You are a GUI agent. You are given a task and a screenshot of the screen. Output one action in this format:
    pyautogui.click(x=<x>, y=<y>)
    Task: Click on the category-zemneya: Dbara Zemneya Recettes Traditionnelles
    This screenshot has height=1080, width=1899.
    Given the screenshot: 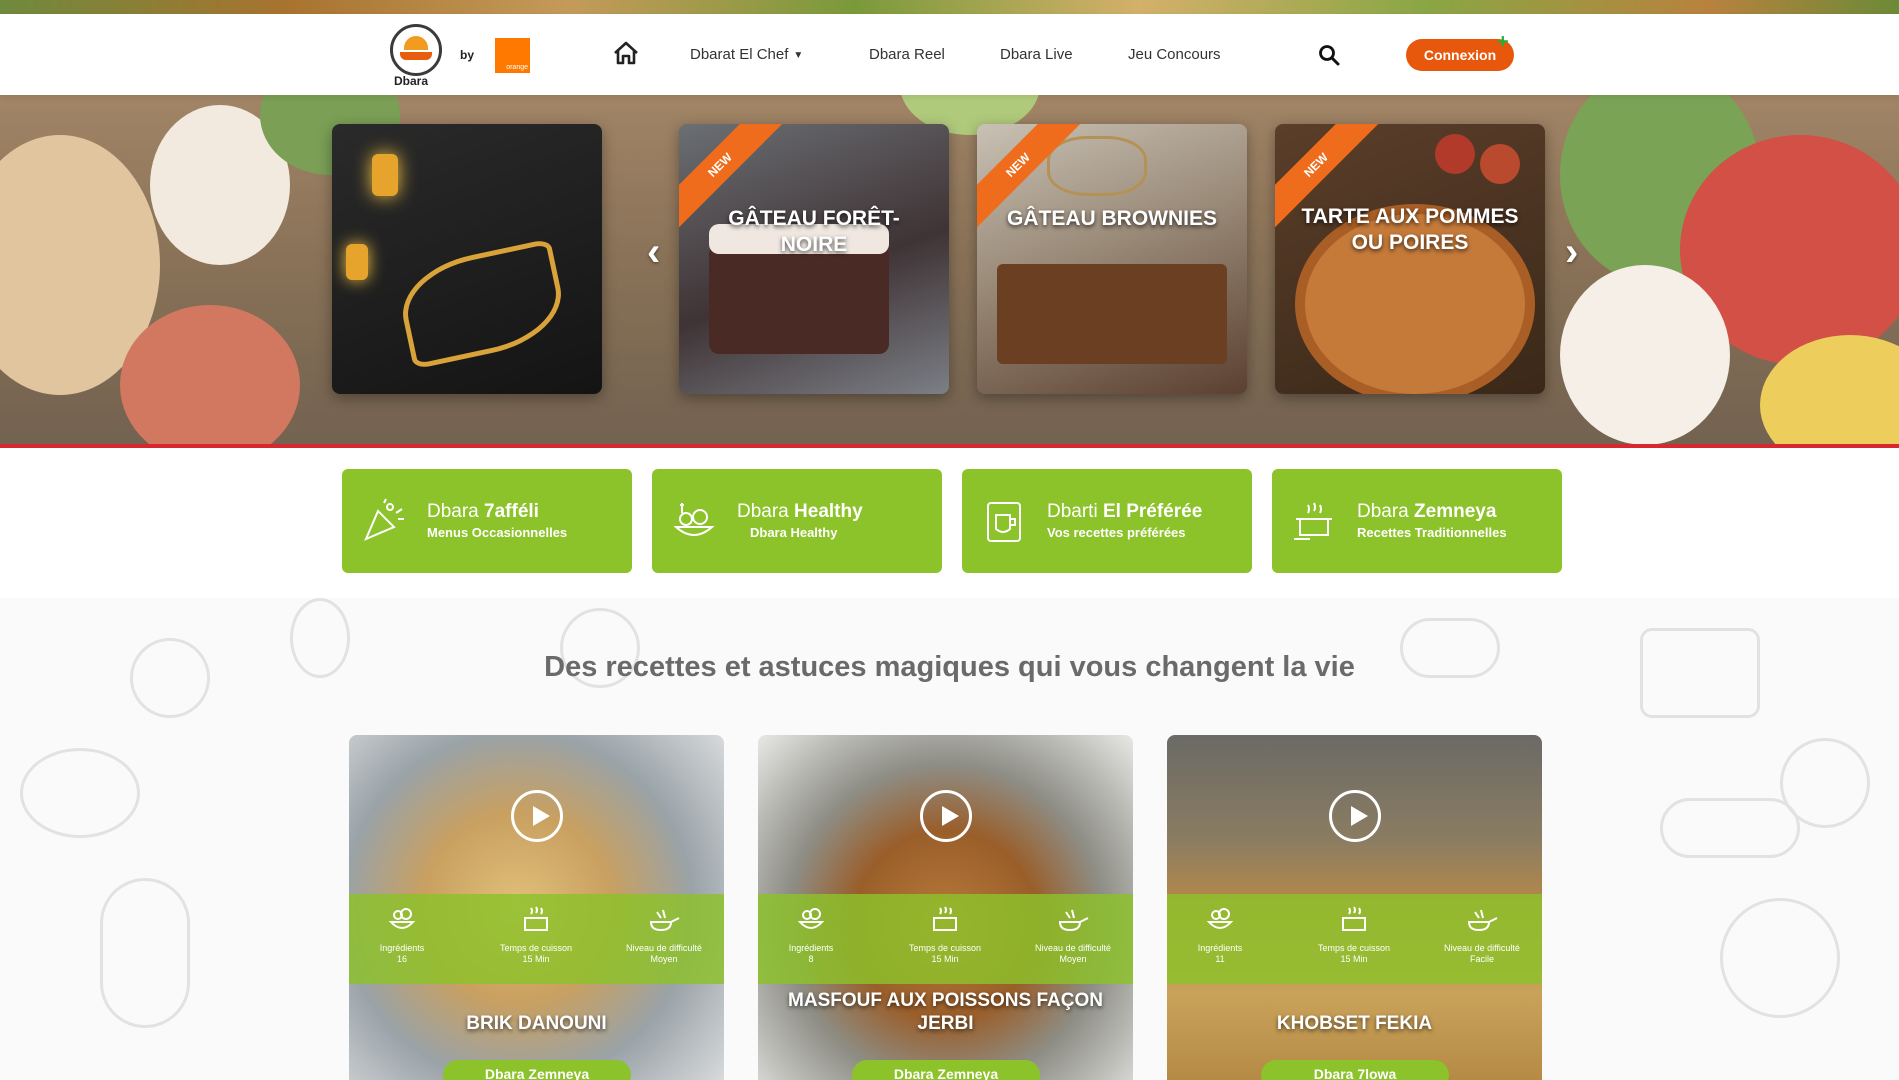 What is the action you would take?
    pyautogui.click(x=1417, y=521)
    